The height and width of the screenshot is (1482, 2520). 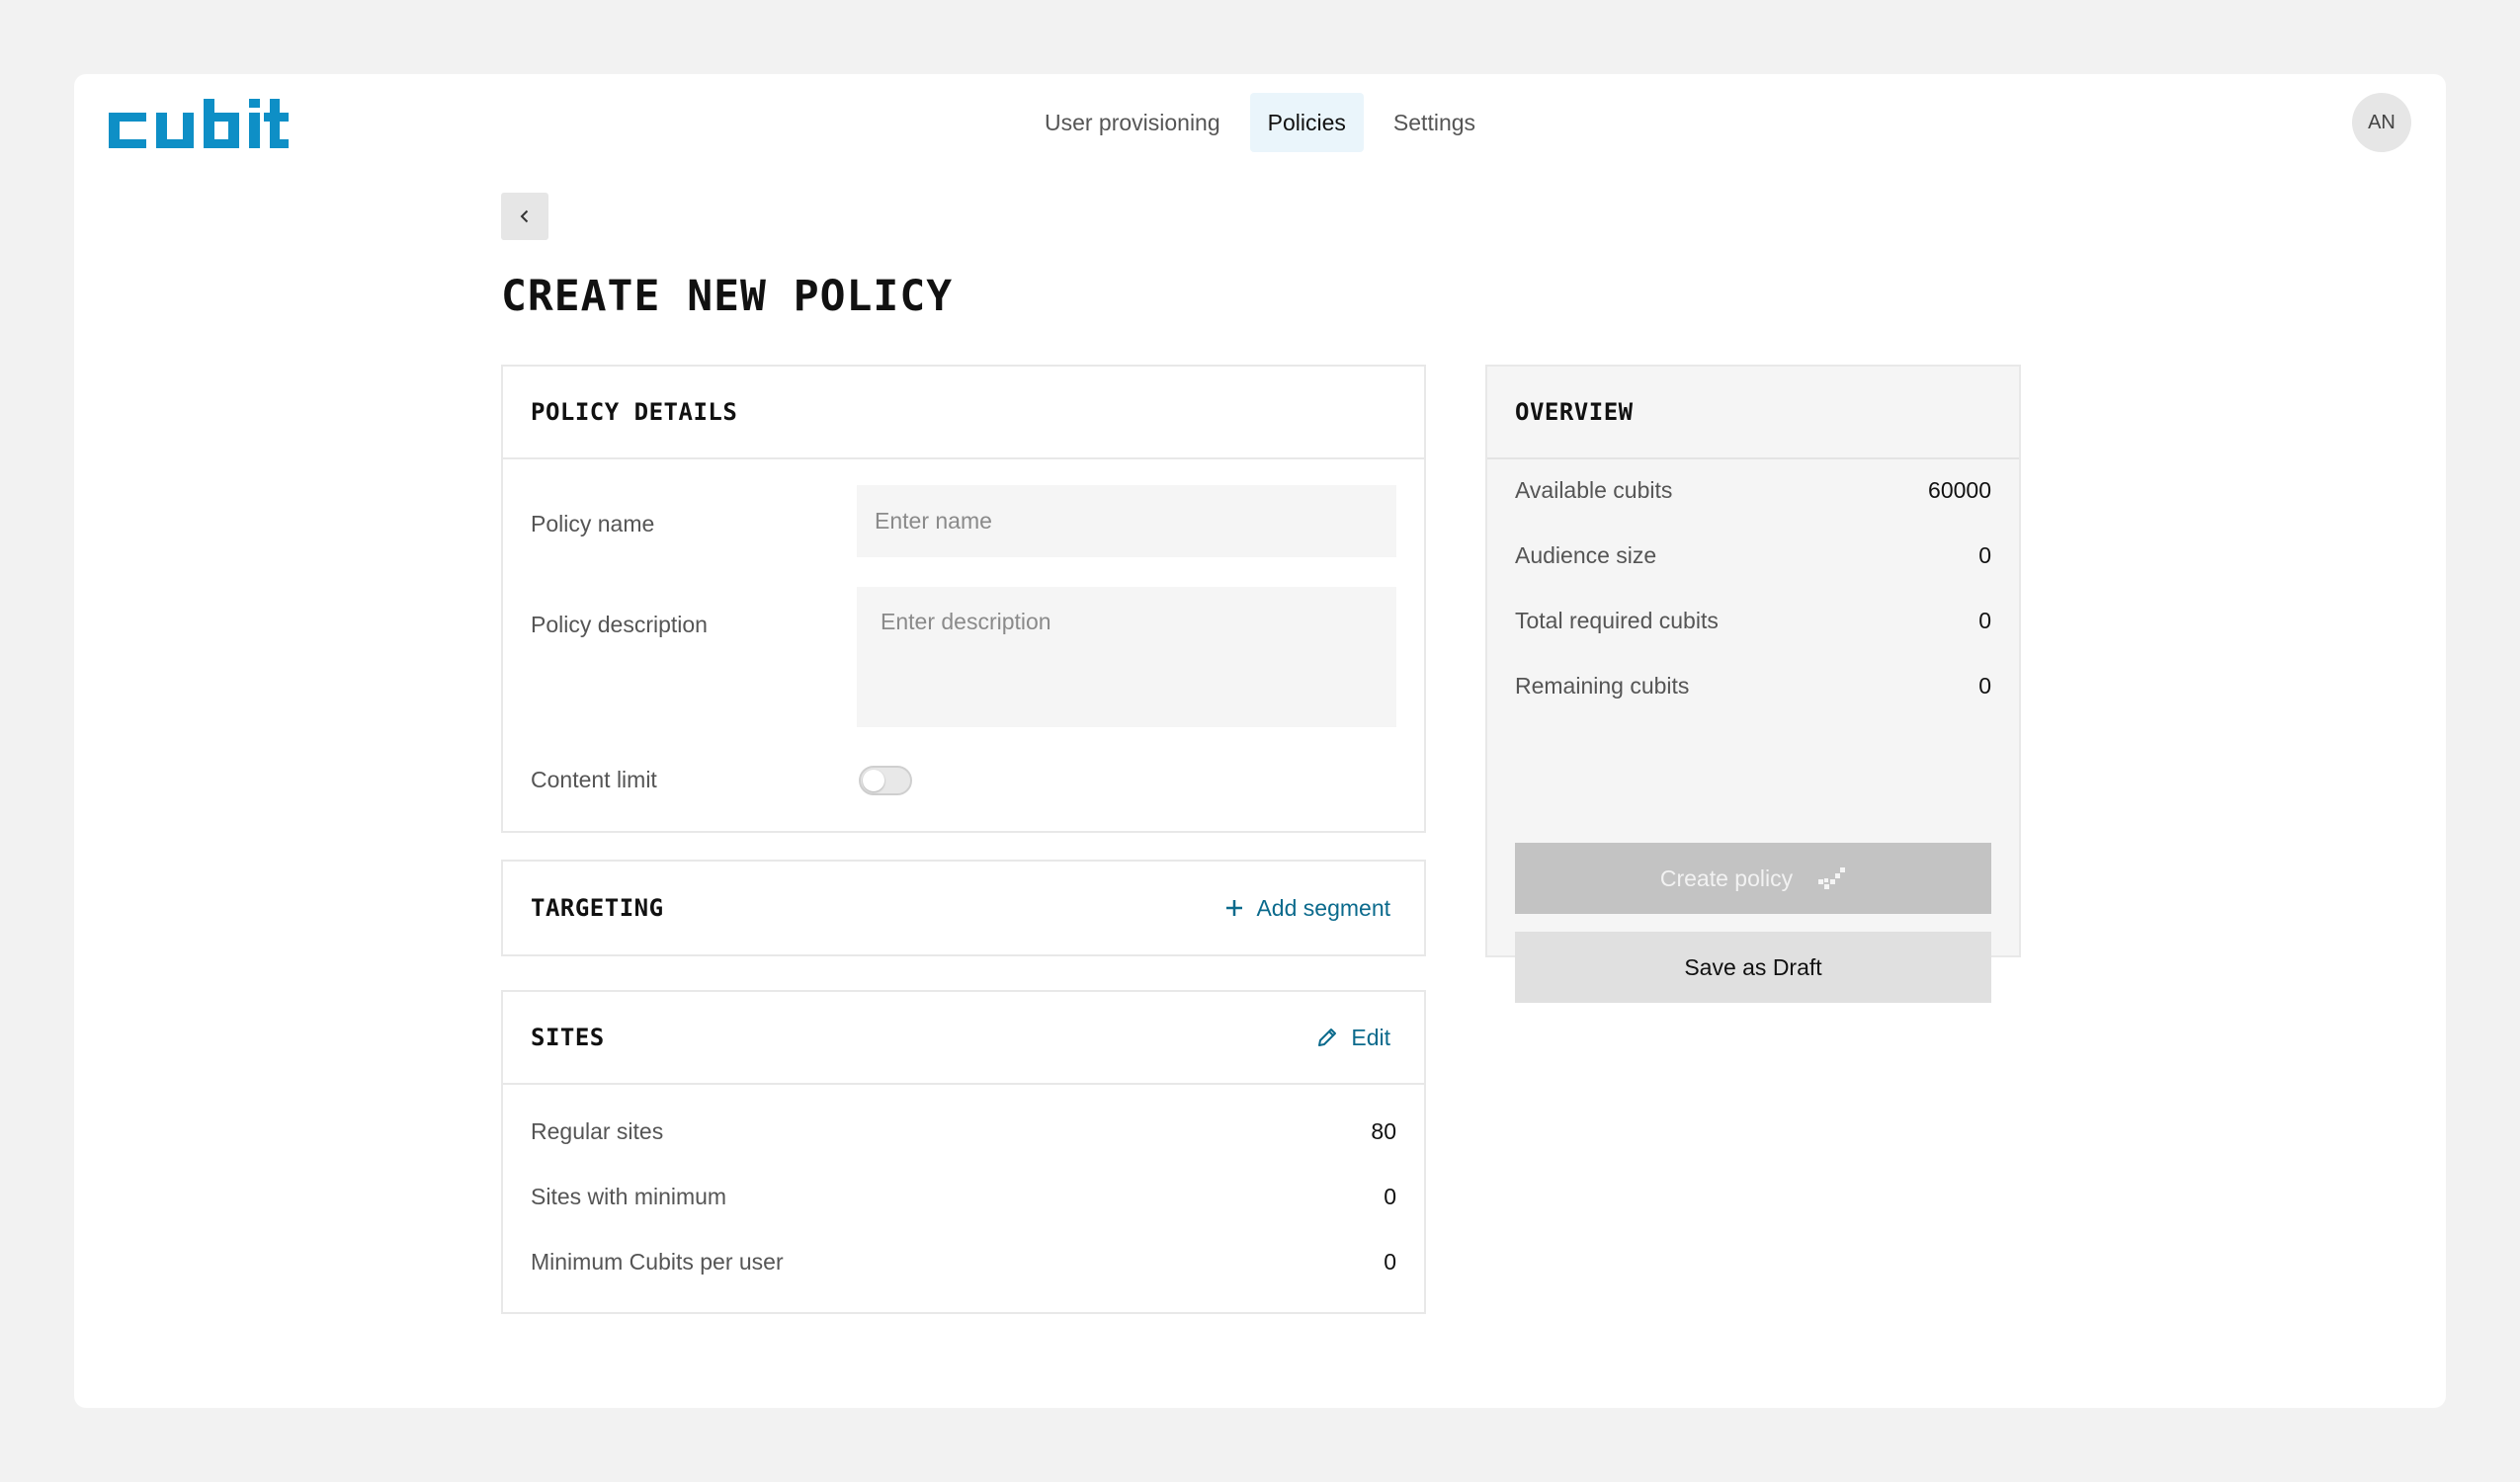 I want to click on sites-row-label: Minimum Cubits per user, so click(x=657, y=1262).